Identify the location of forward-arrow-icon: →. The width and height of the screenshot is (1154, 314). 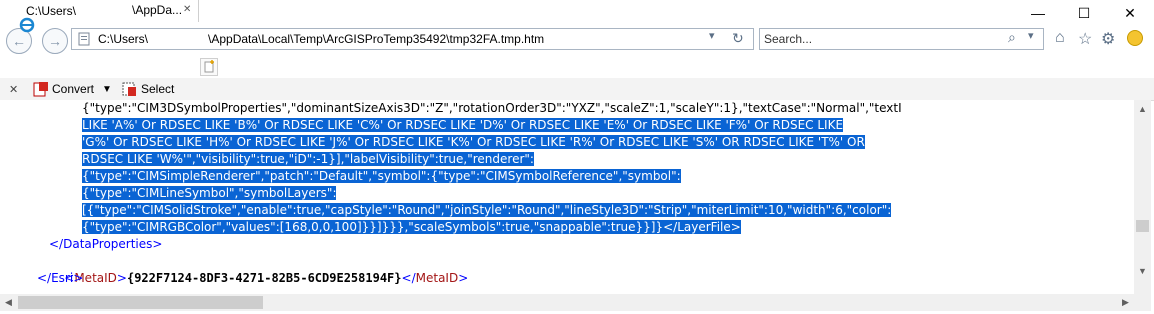
(55, 41).